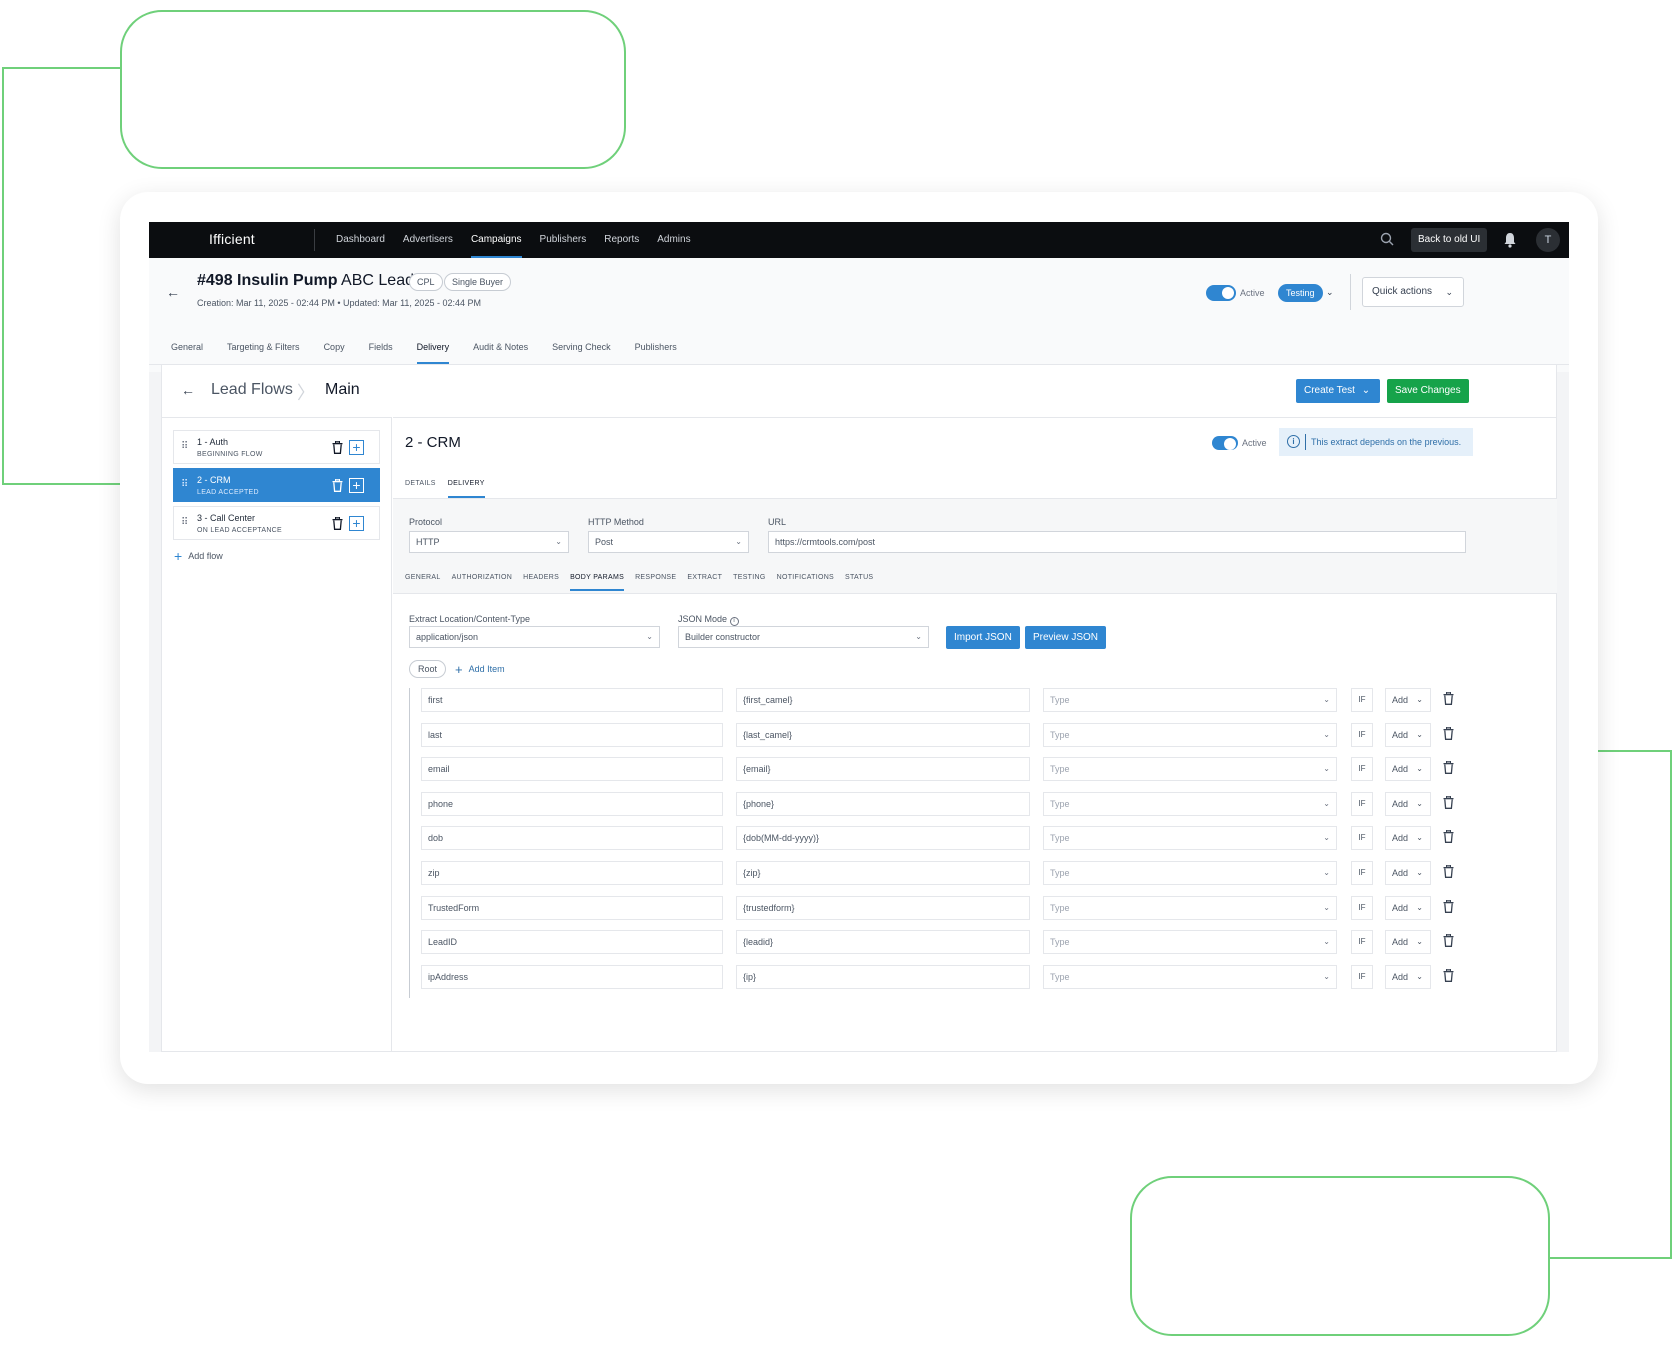 This screenshot has height=1352, width=1673. I want to click on flow-active-toggle, so click(1225, 443).